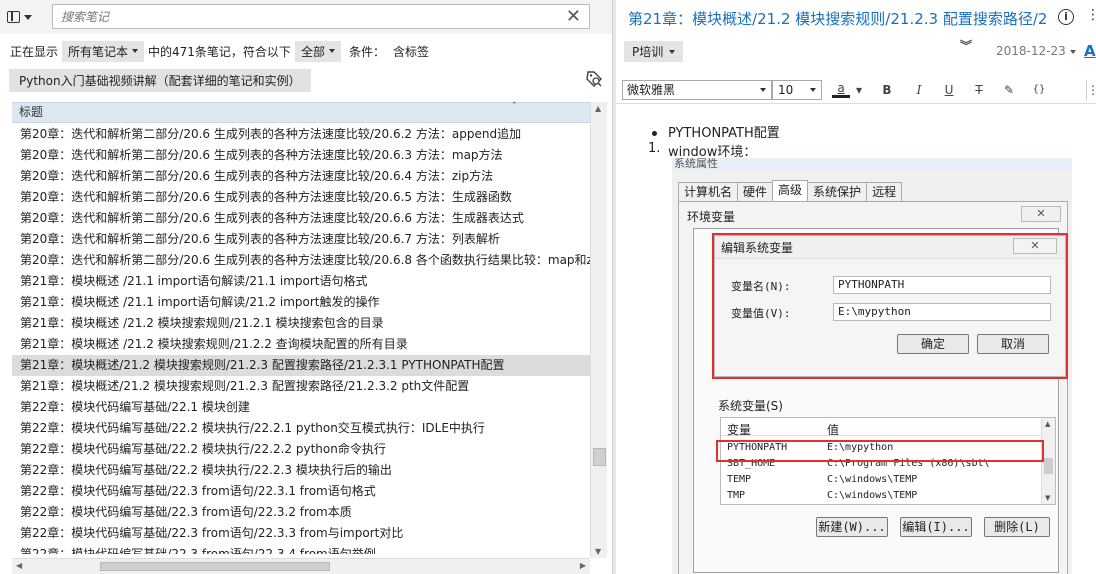 This screenshot has height=574, width=1096. What do you see at coordinates (160, 80) in the screenshot?
I see `tag-filter-chip: Python入门基础视频讲解（配套详细的笔记和实例）` at bounding box center [160, 80].